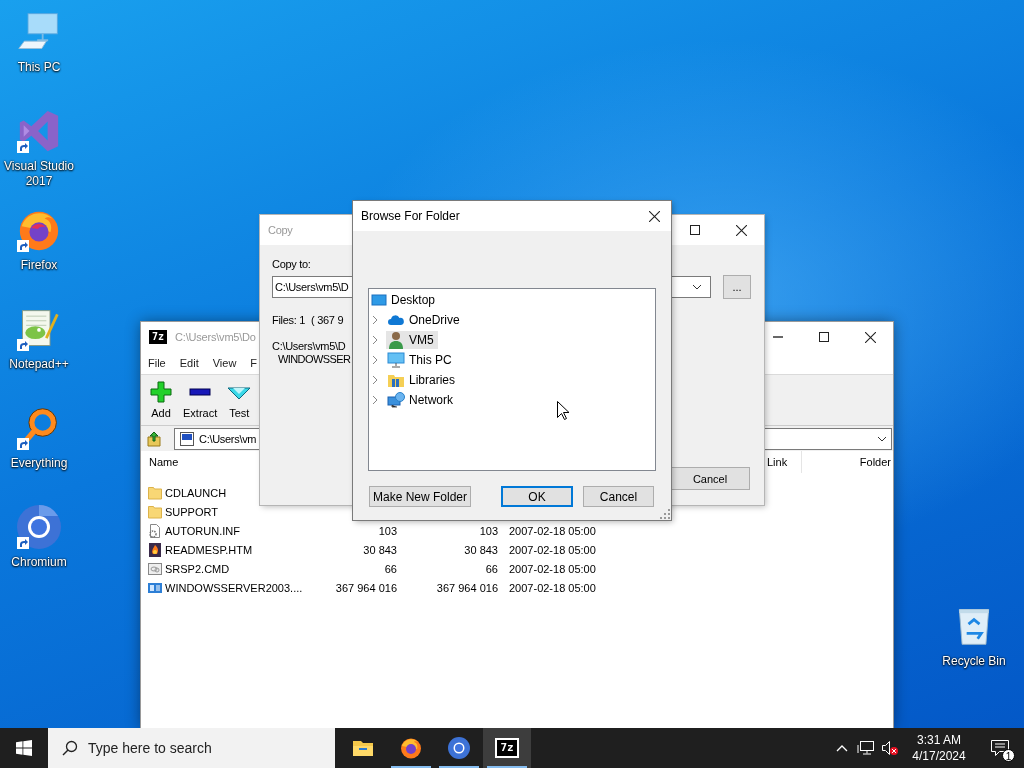 This screenshot has width=1024, height=768. What do you see at coordinates (189, 363) in the screenshot?
I see `menu-item: Edit` at bounding box center [189, 363].